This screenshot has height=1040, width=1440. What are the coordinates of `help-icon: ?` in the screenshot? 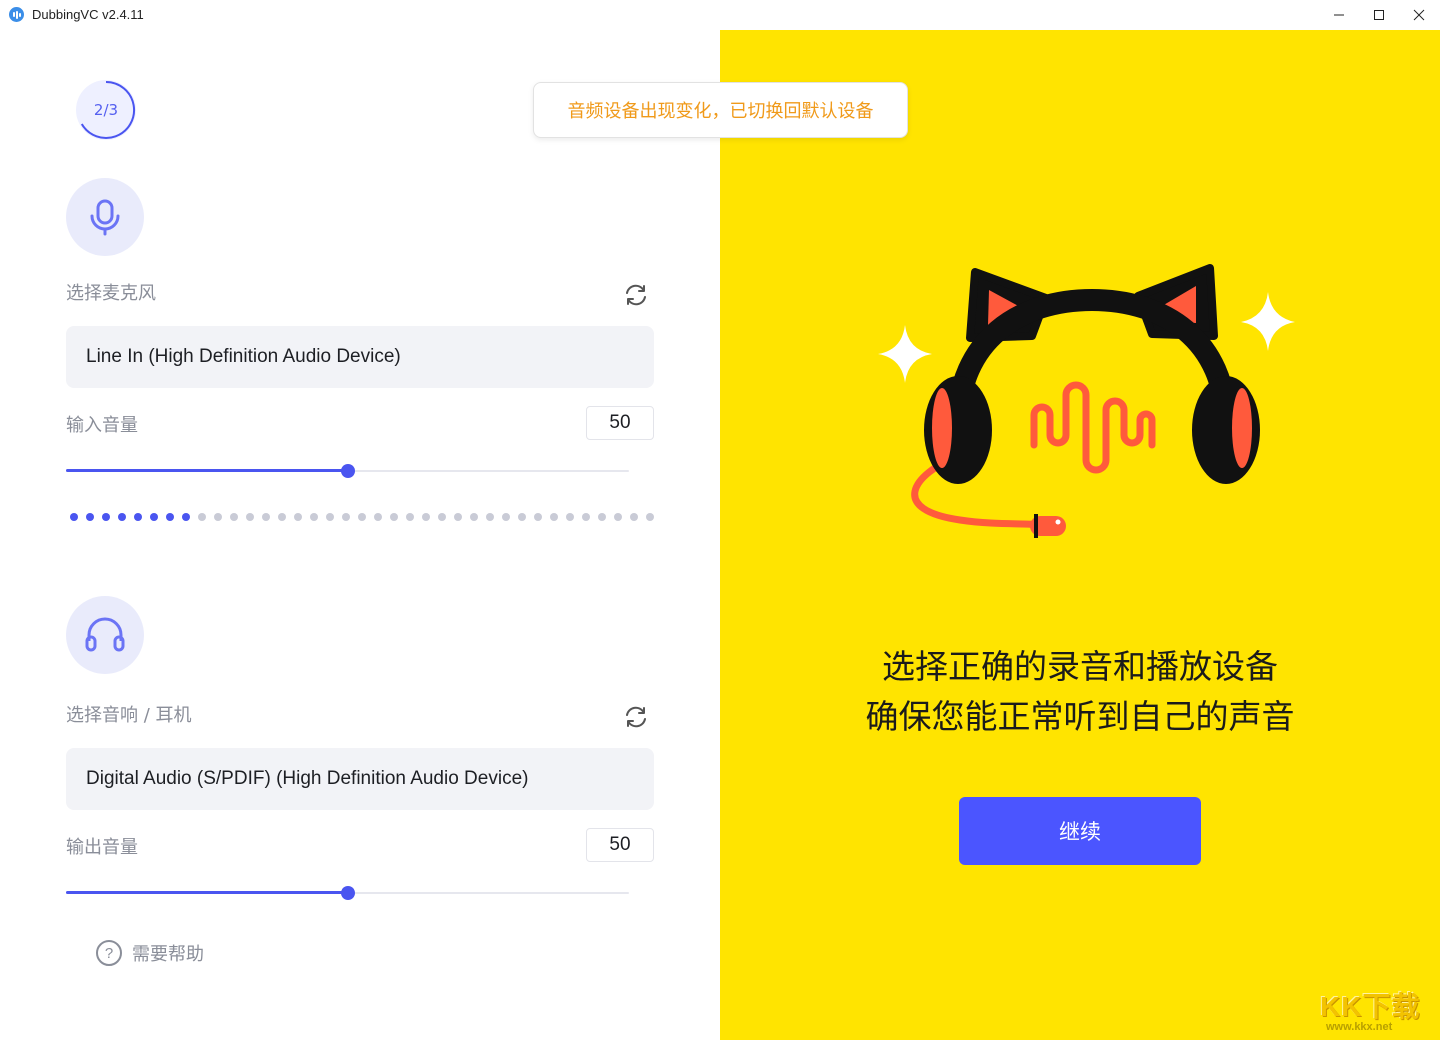 It's located at (109, 953).